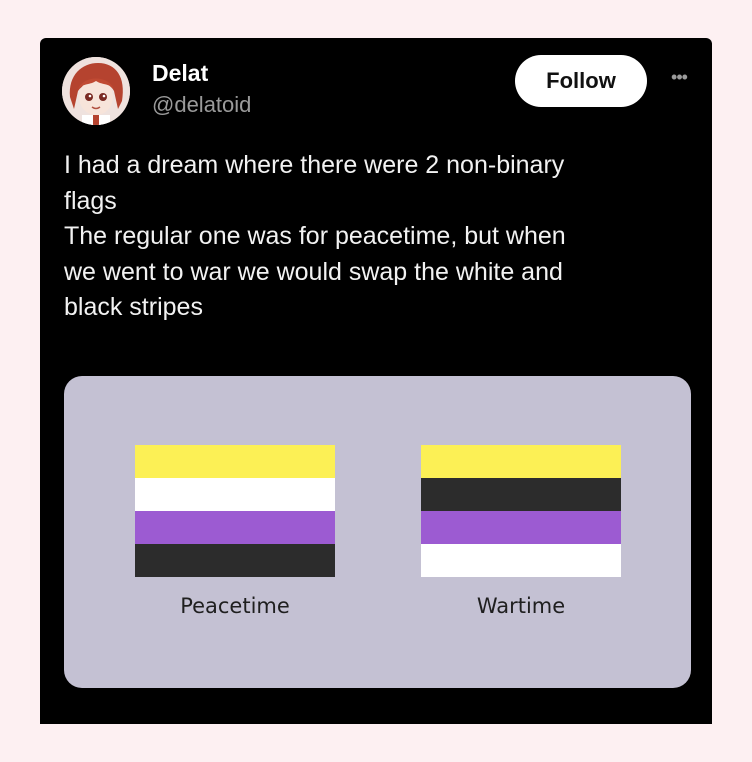  What do you see at coordinates (133, 307) in the screenshot?
I see `post-text-line: black stripes` at bounding box center [133, 307].